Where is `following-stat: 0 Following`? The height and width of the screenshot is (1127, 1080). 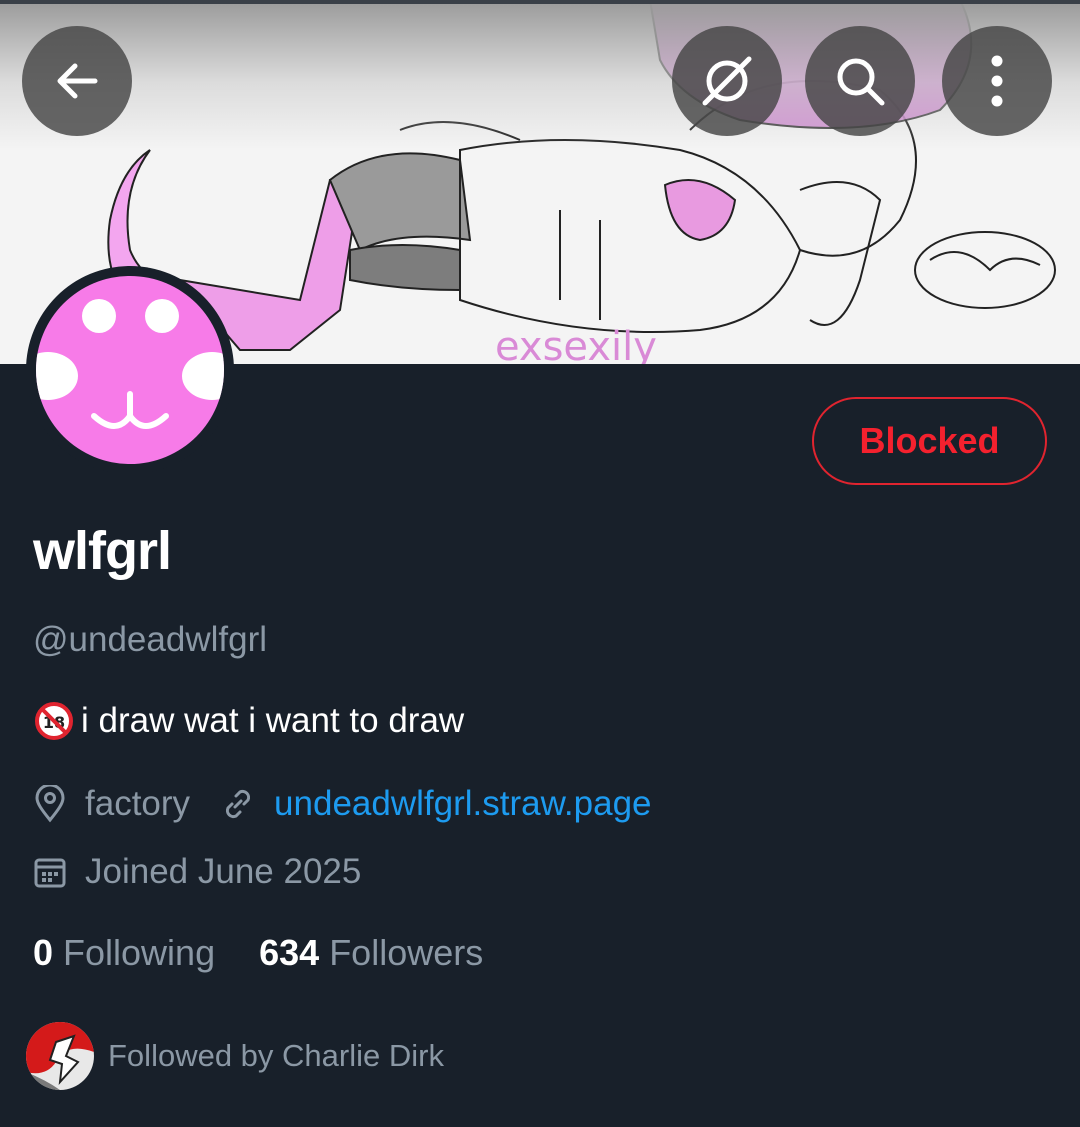
following-stat: 0 Following is located at coordinates (124, 953).